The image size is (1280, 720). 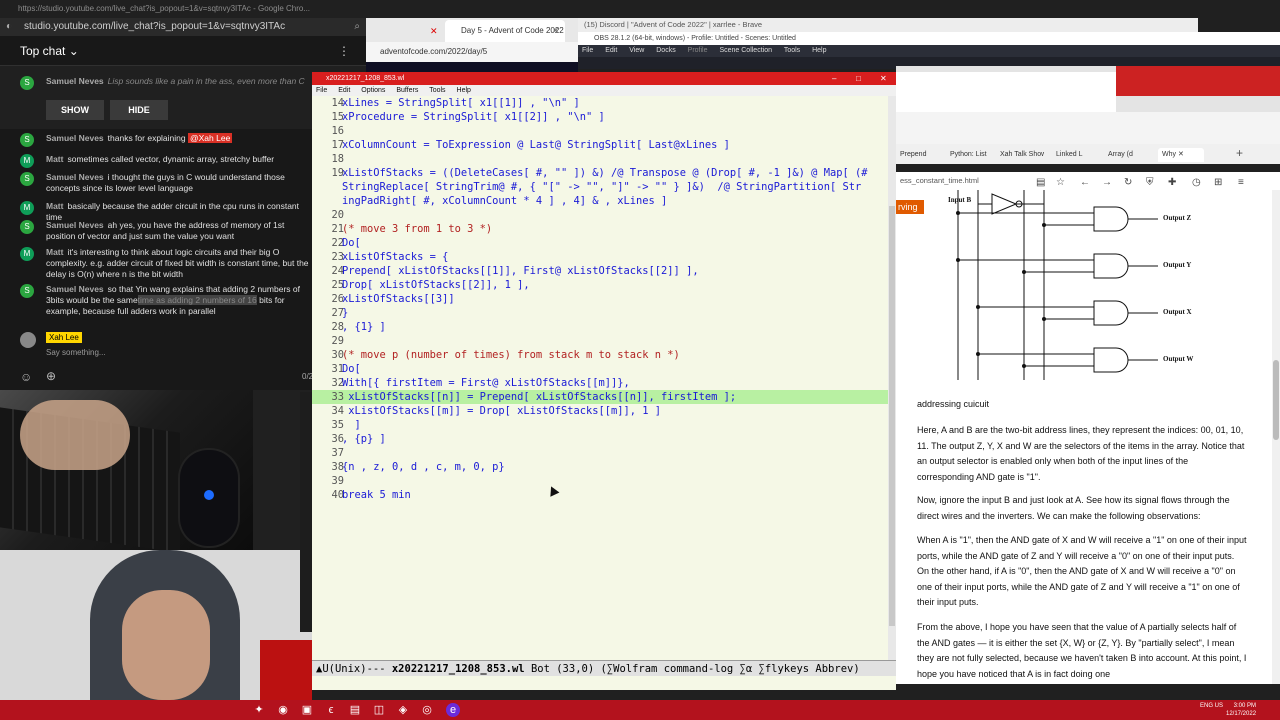 What do you see at coordinates (971, 155) in the screenshot?
I see `tab-python-list: Python: List` at bounding box center [971, 155].